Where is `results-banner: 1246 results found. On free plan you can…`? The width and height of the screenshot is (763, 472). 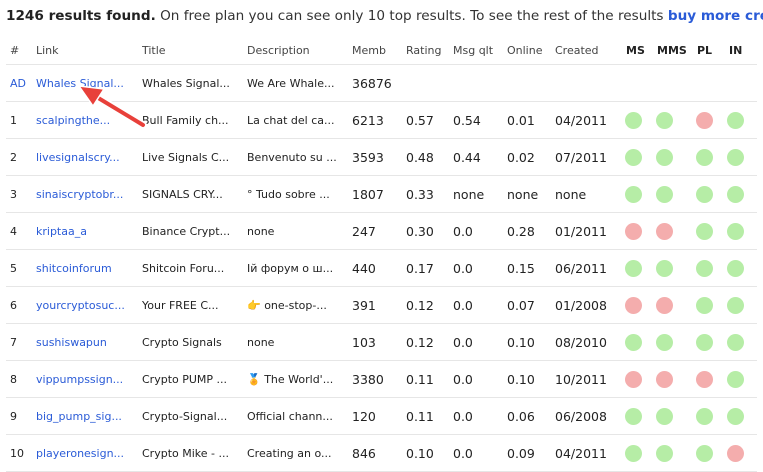 results-banner: 1246 results found. On free plan you can… is located at coordinates (384, 16).